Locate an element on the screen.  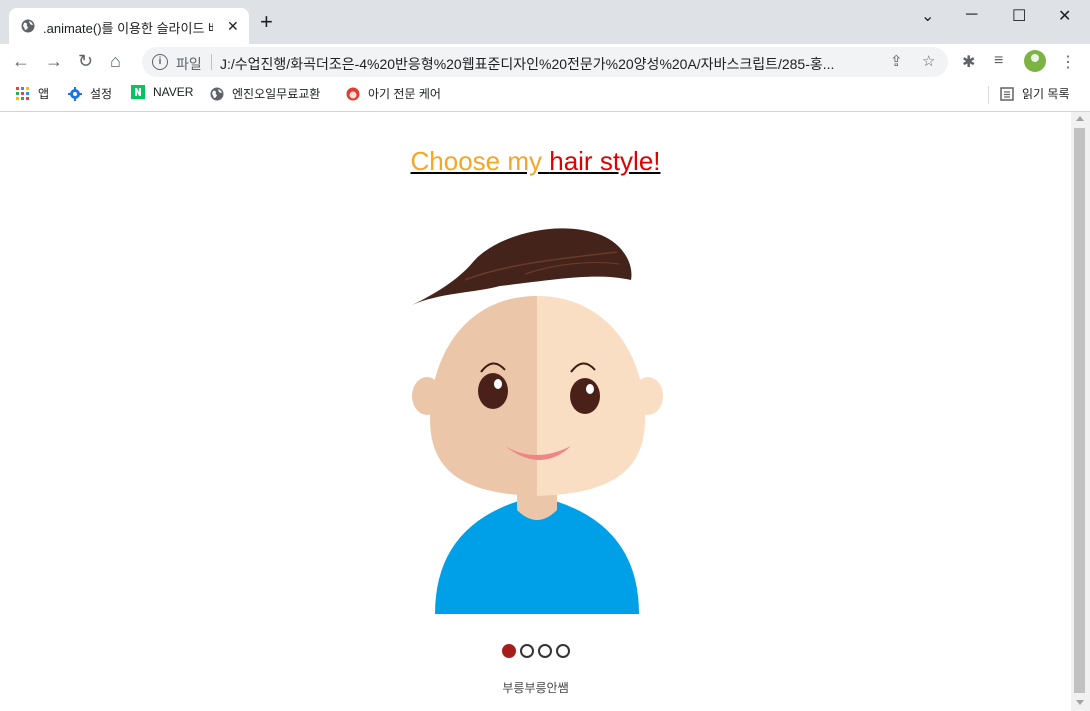
bookmarks-bar: 앱 설정 NAVER 엔진오일무료교환 아기 전문 케어 읽기 목록 is located at coordinates (545, 96).